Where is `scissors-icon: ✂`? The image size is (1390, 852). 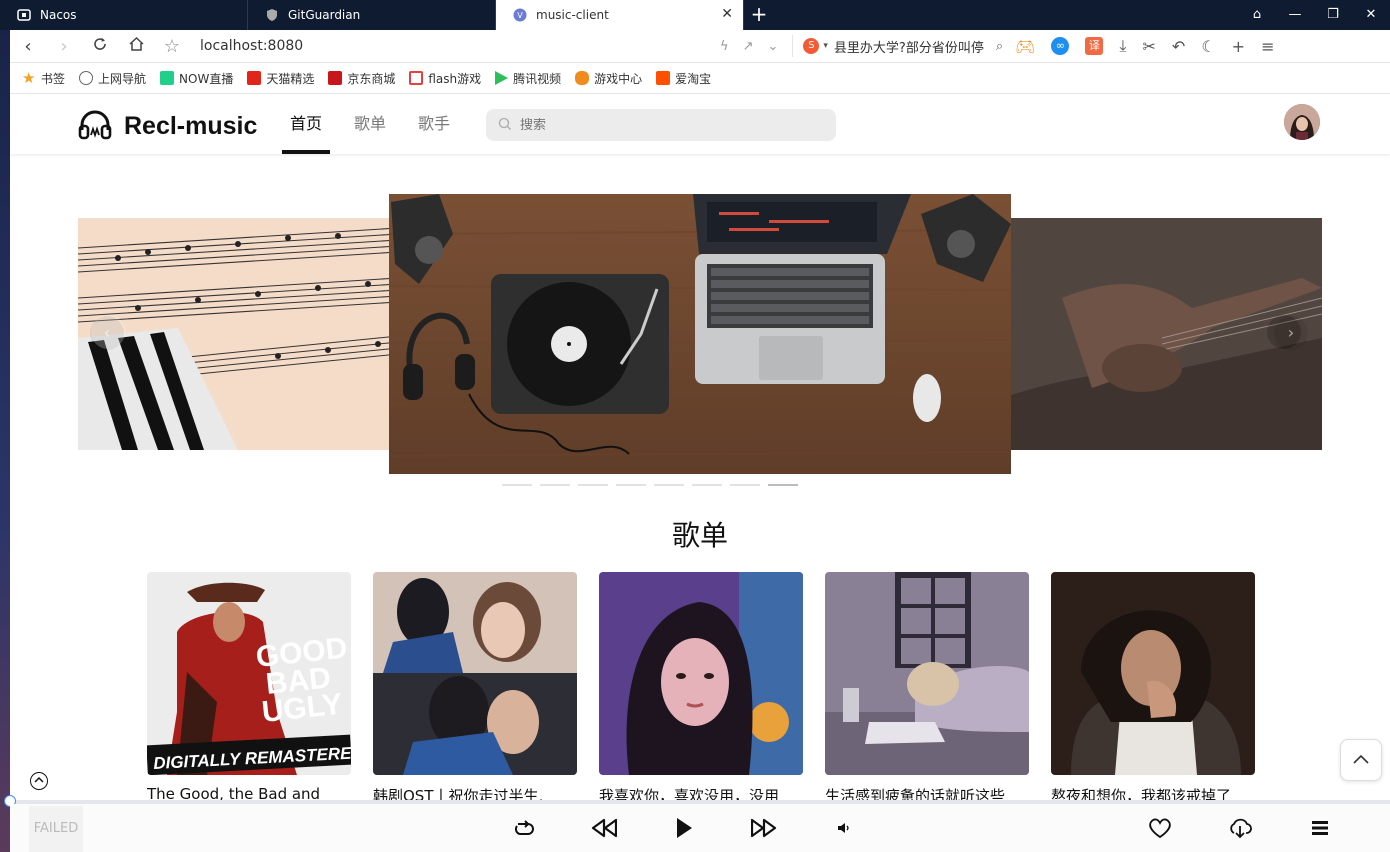
scissors-icon: ✂ is located at coordinates (1149, 46).